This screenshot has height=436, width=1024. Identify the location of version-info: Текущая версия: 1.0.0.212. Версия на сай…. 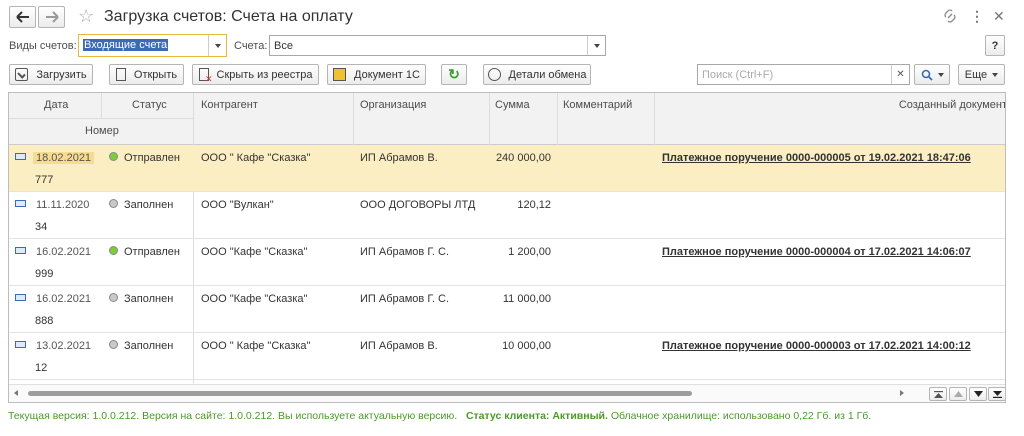
(233, 416).